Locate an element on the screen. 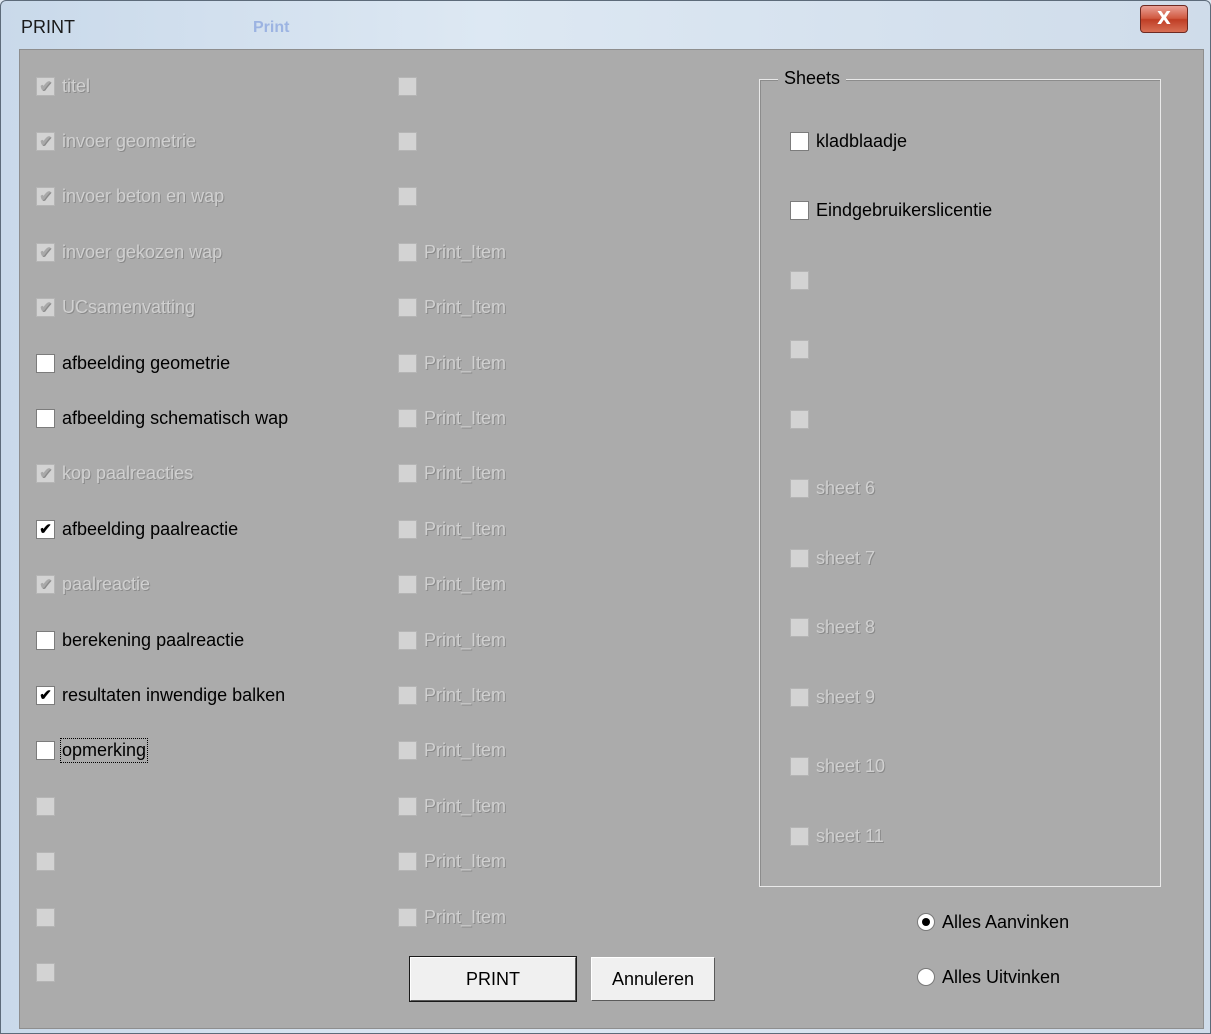 This screenshot has height=1034, width=1211. radio-check-all: Alles Aanvinken is located at coordinates (993, 922).